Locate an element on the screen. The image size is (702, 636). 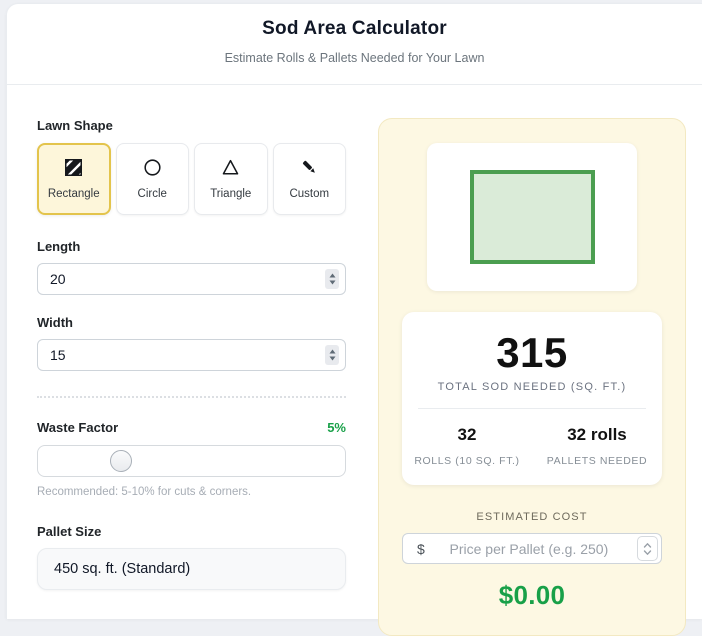
waste-factor-value: 5% is located at coordinates (336, 427).